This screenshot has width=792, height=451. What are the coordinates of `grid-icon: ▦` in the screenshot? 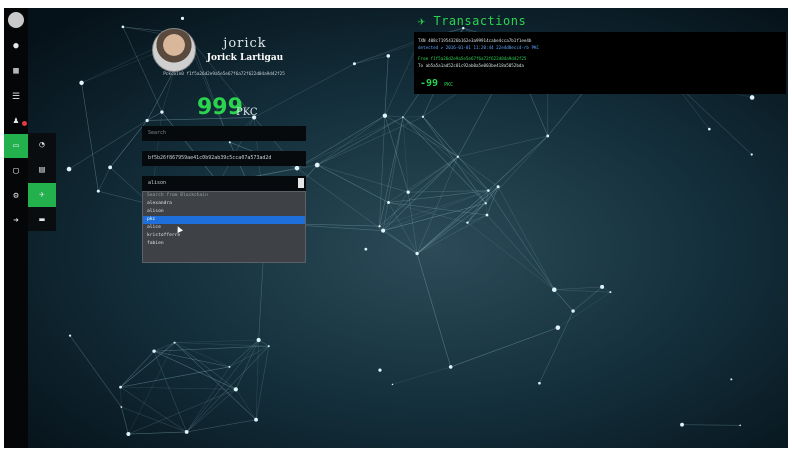 It's located at (16, 71).